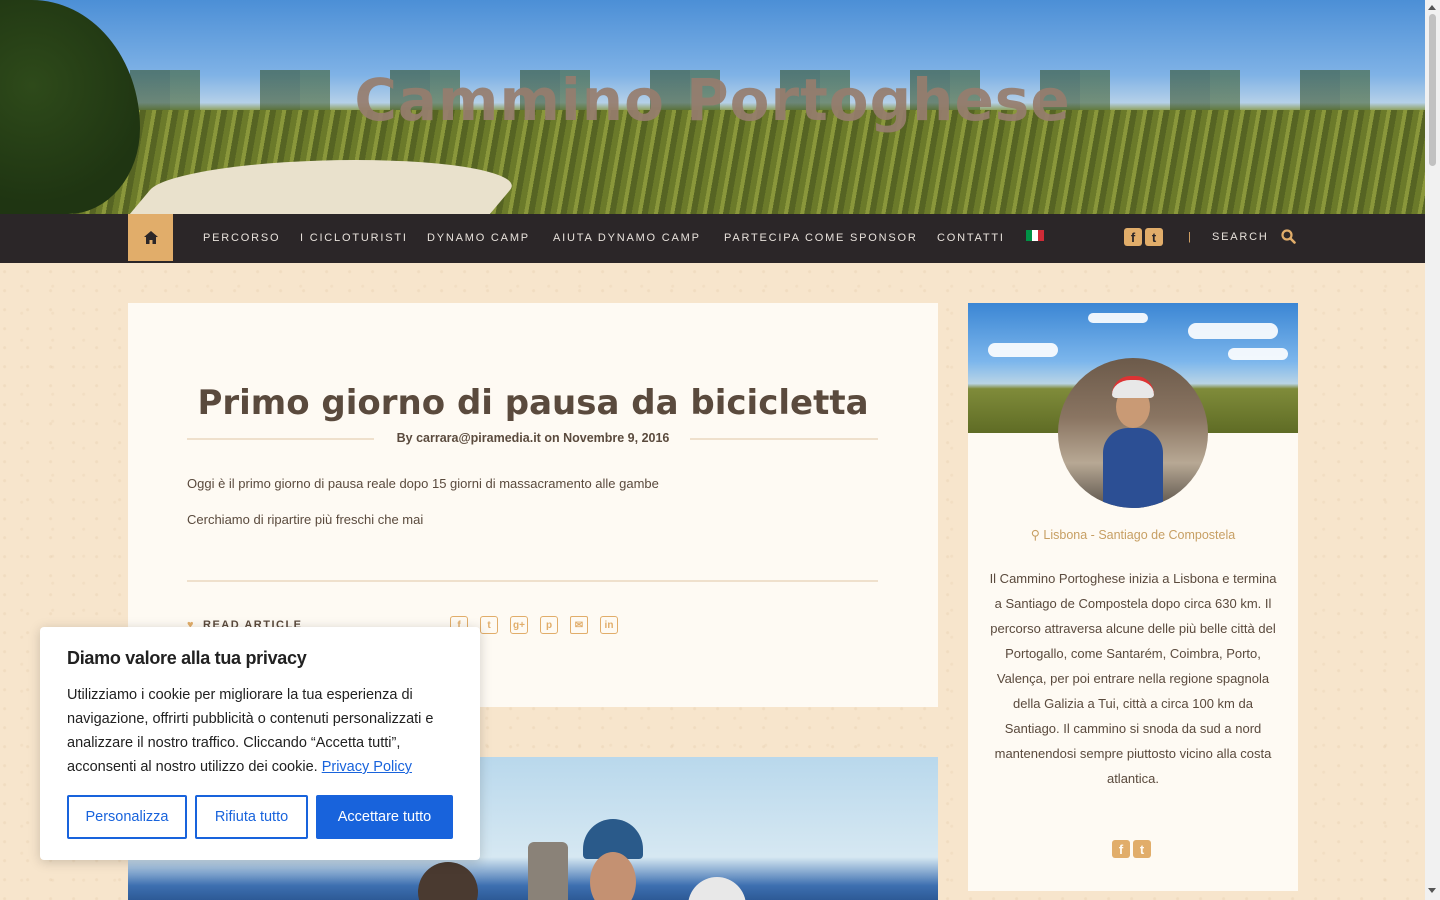 The image size is (1440, 900). I want to click on home-icon, so click(150, 237).